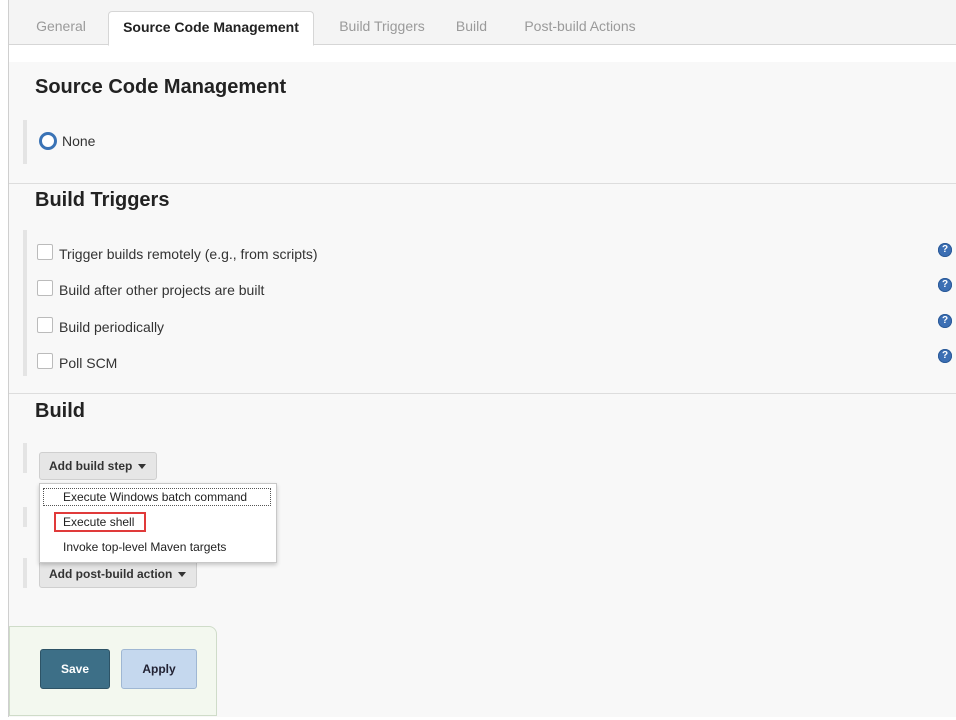 The height and width of the screenshot is (720, 956). I want to click on trigger-after-other-checkbox, so click(45, 288).